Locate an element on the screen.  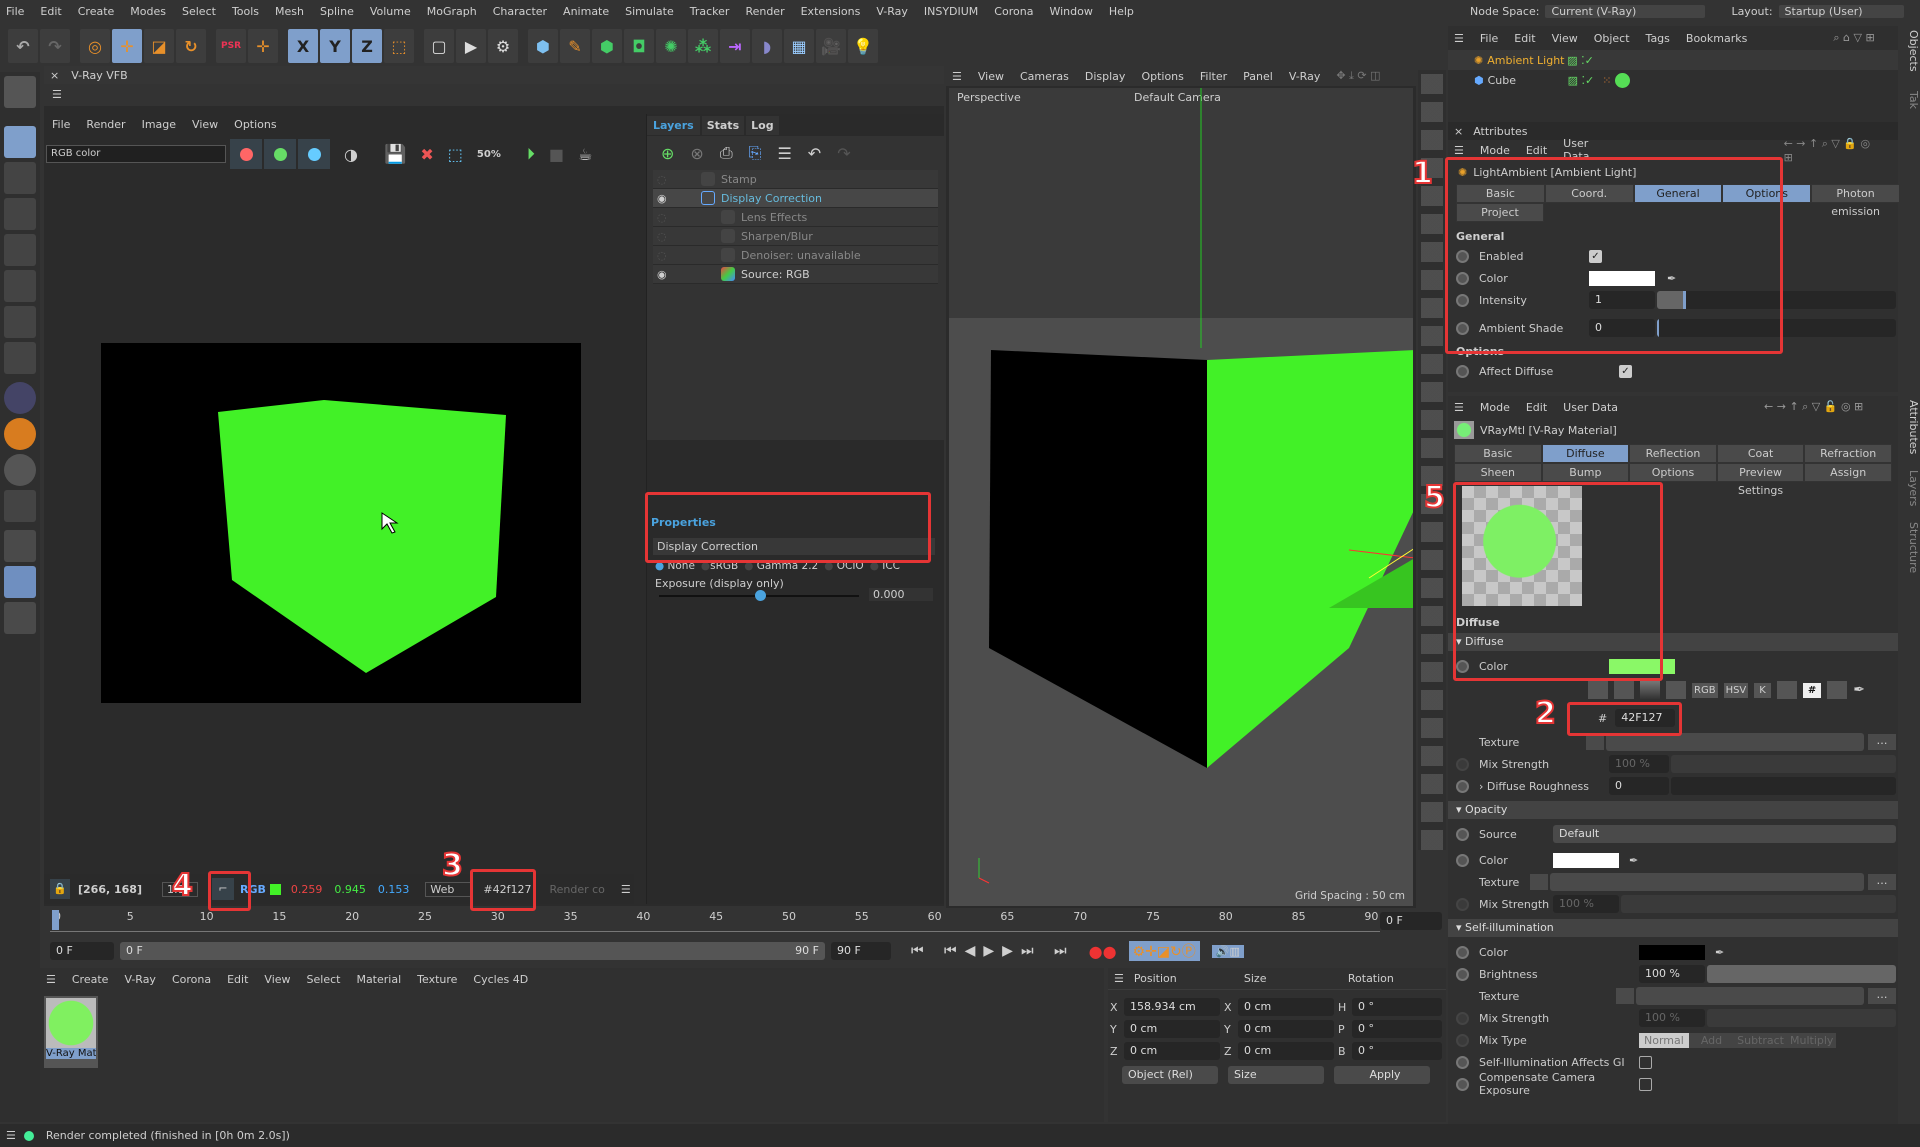
menu-window: Window is located at coordinates (1070, 11).